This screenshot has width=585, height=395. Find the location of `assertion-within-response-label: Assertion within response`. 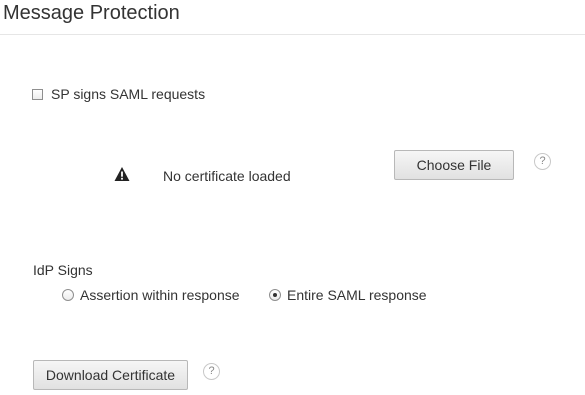

assertion-within-response-label: Assertion within response is located at coordinates (160, 295).